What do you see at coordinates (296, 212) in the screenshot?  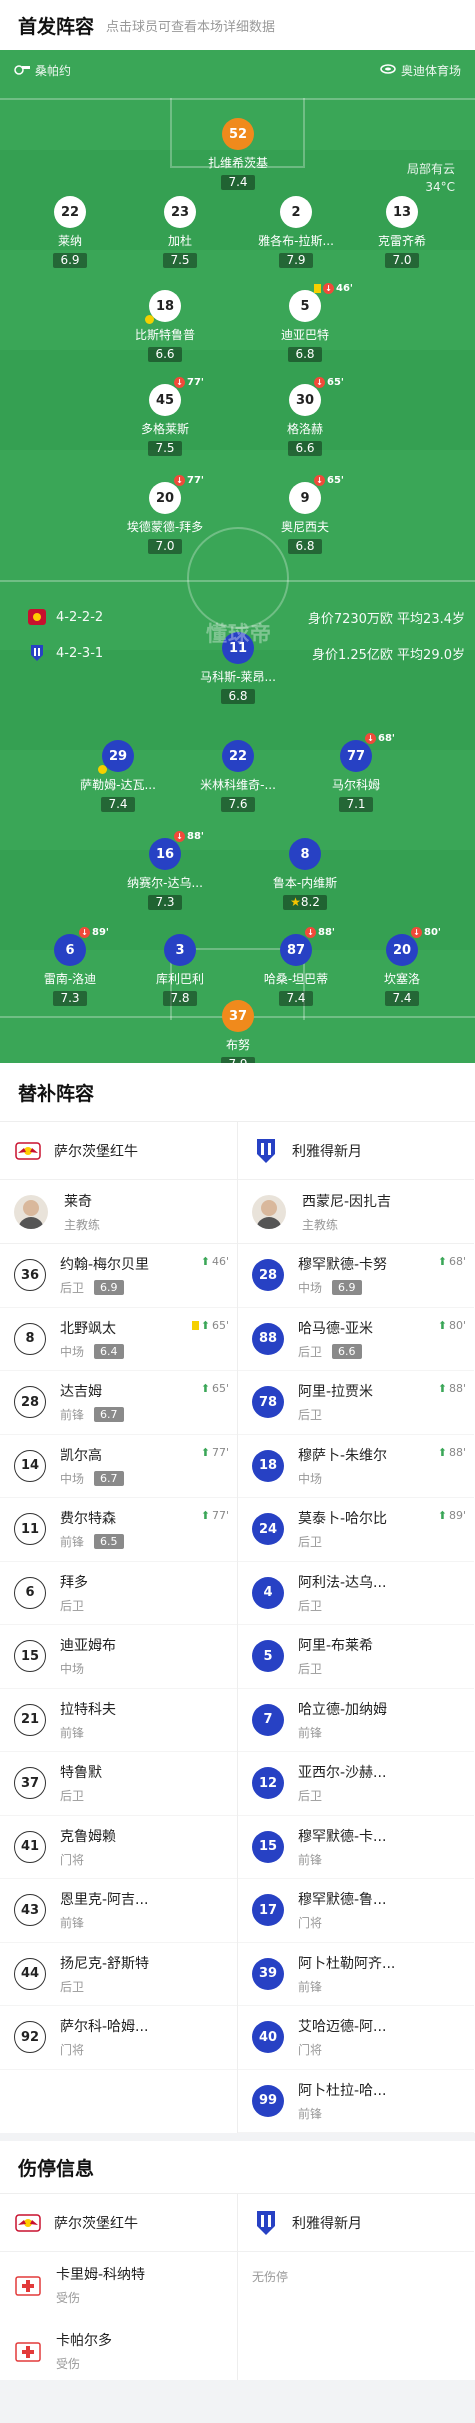 I see `player-number-disc: 2` at bounding box center [296, 212].